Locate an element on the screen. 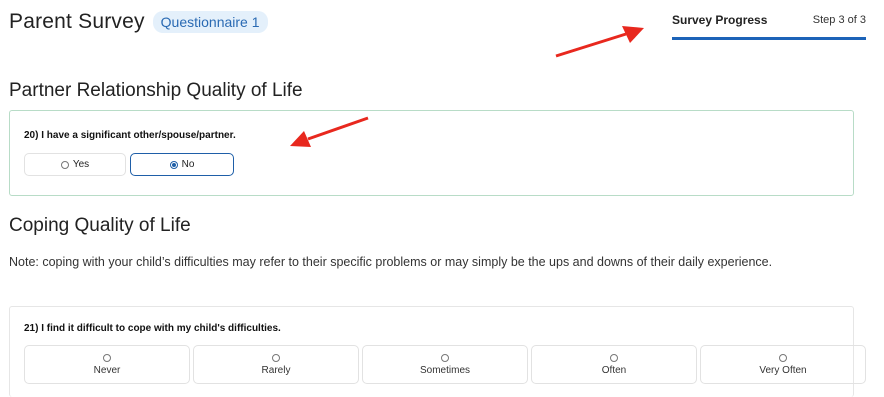  option-very-often-label: Very Often is located at coordinates (783, 370).